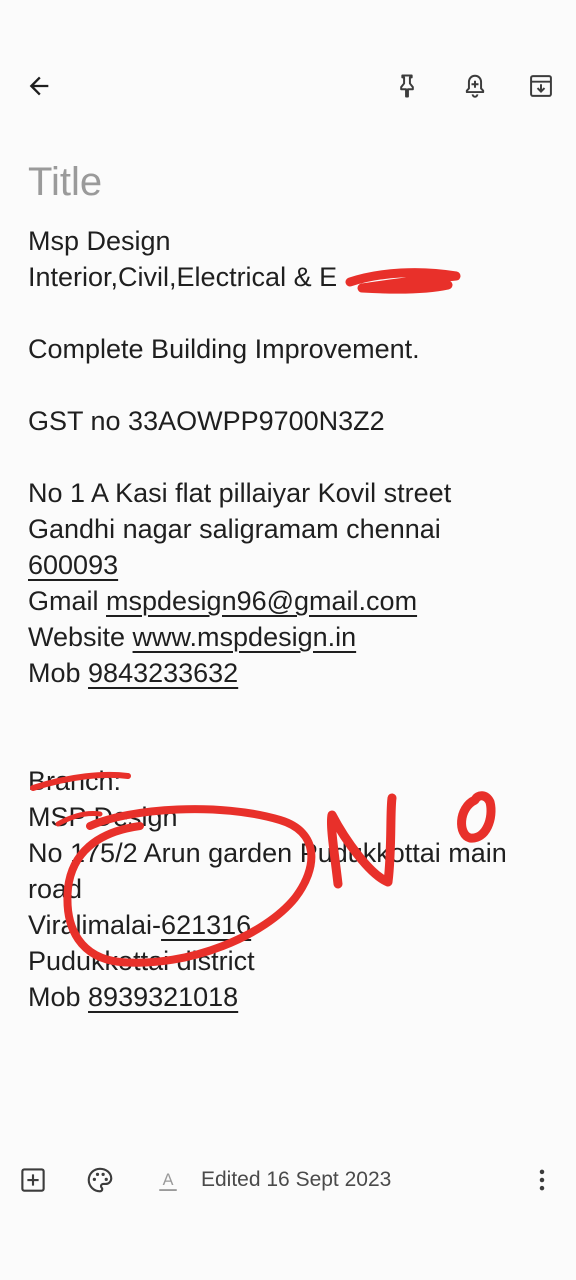 The width and height of the screenshot is (576, 1280). I want to click on top-toolbar, so click(288, 86).